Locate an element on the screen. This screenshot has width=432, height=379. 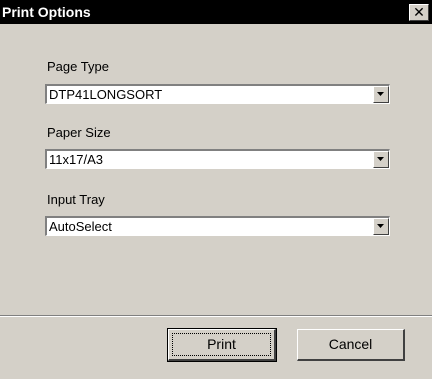
page-type-dropdown-button is located at coordinates (381, 94).